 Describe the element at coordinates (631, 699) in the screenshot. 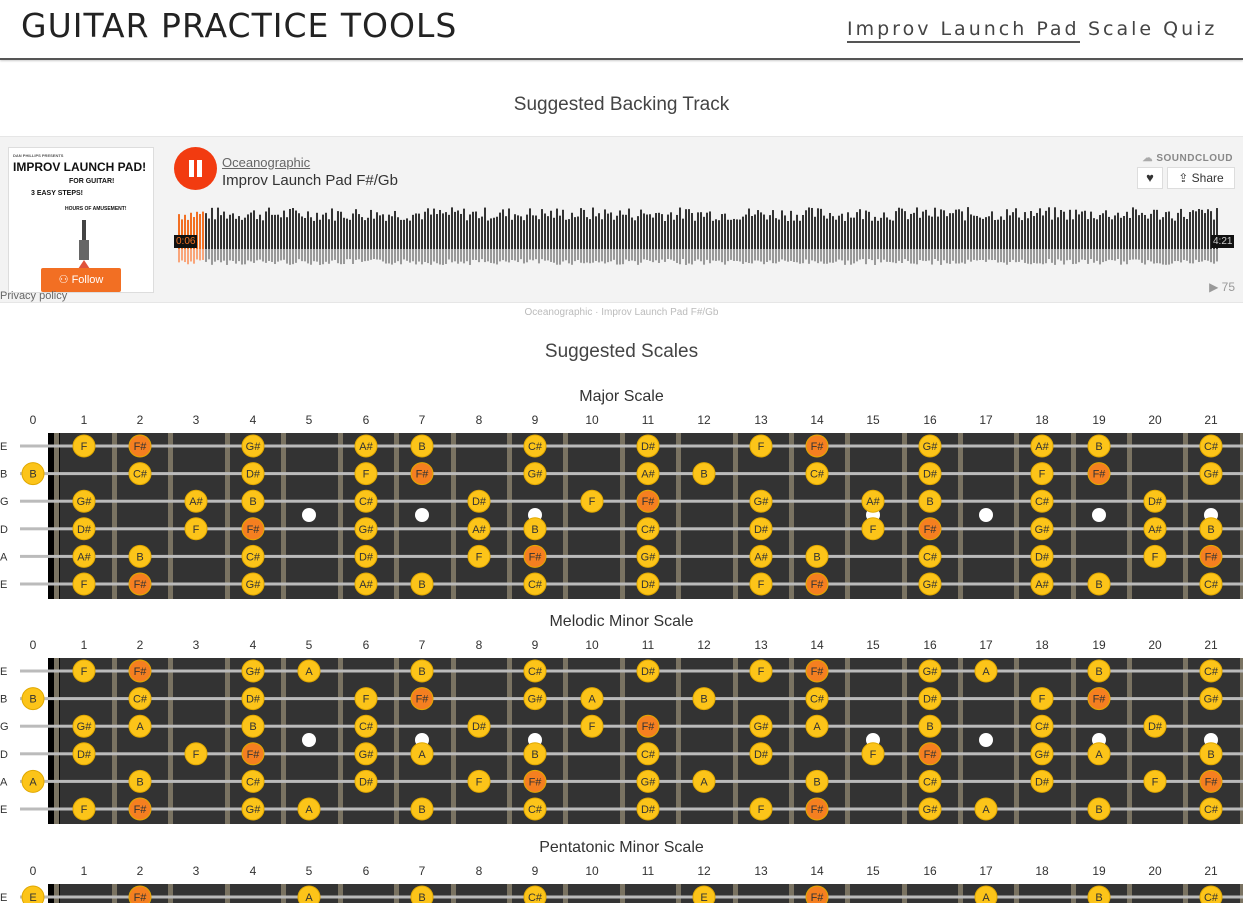

I see `guitar-string` at that location.